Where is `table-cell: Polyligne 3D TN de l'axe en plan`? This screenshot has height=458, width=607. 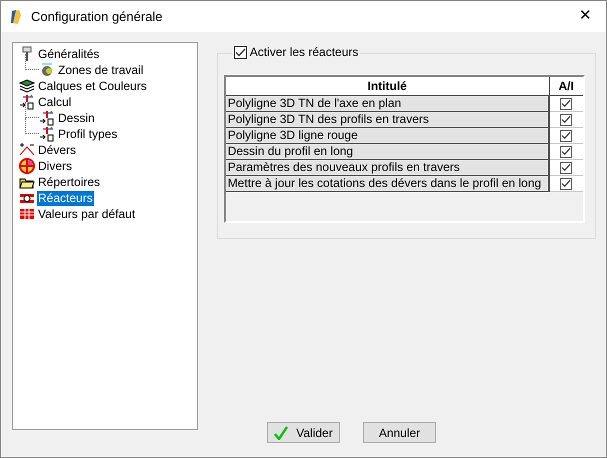
table-cell: Polyligne 3D TN de l'axe en plan is located at coordinates (388, 104).